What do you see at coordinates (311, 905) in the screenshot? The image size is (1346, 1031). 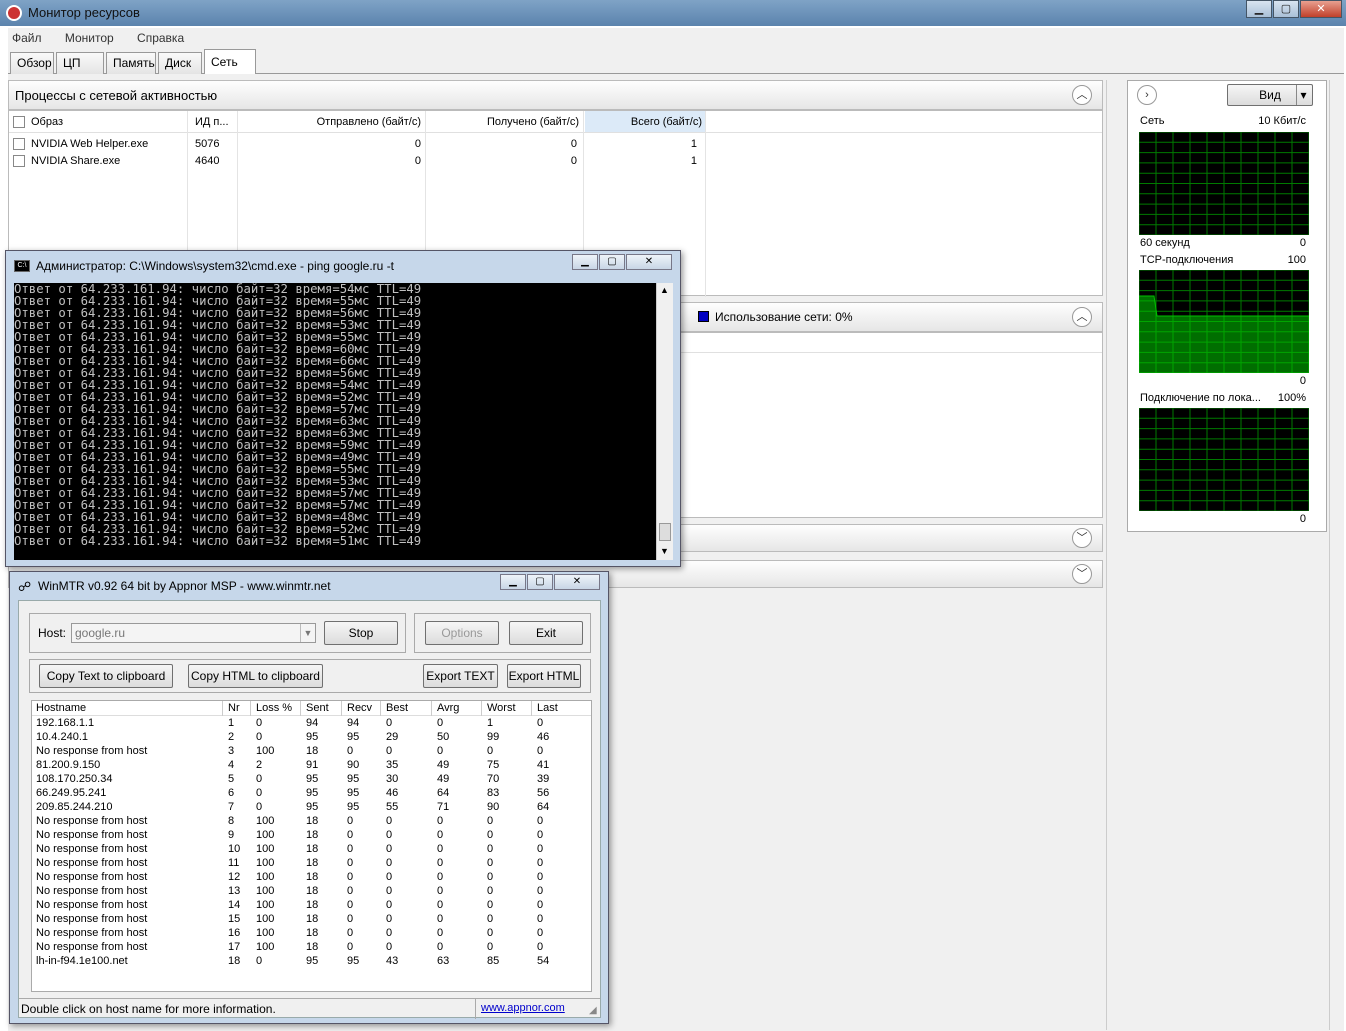 I see `table-row: No response from host 14 100 18 0 0 0 0 0` at bounding box center [311, 905].